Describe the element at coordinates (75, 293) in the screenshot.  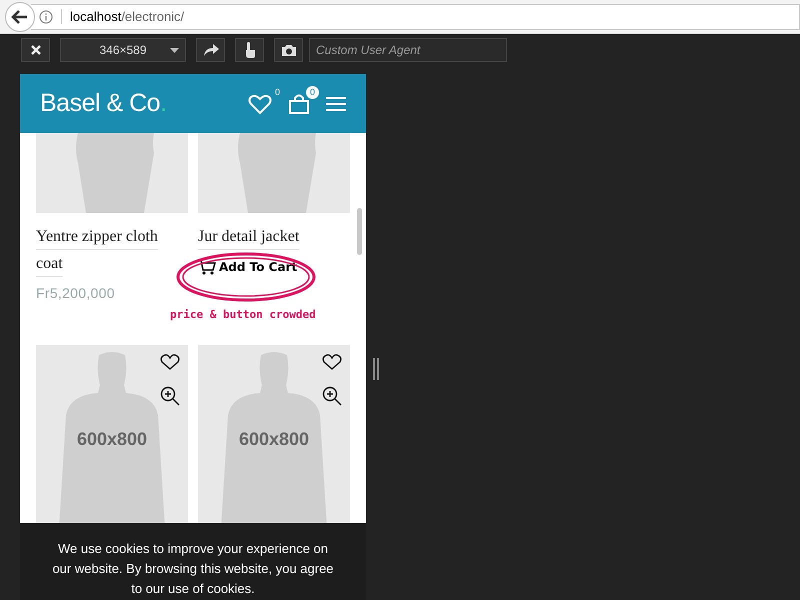
I see `product-price: Fr5,200,000` at that location.